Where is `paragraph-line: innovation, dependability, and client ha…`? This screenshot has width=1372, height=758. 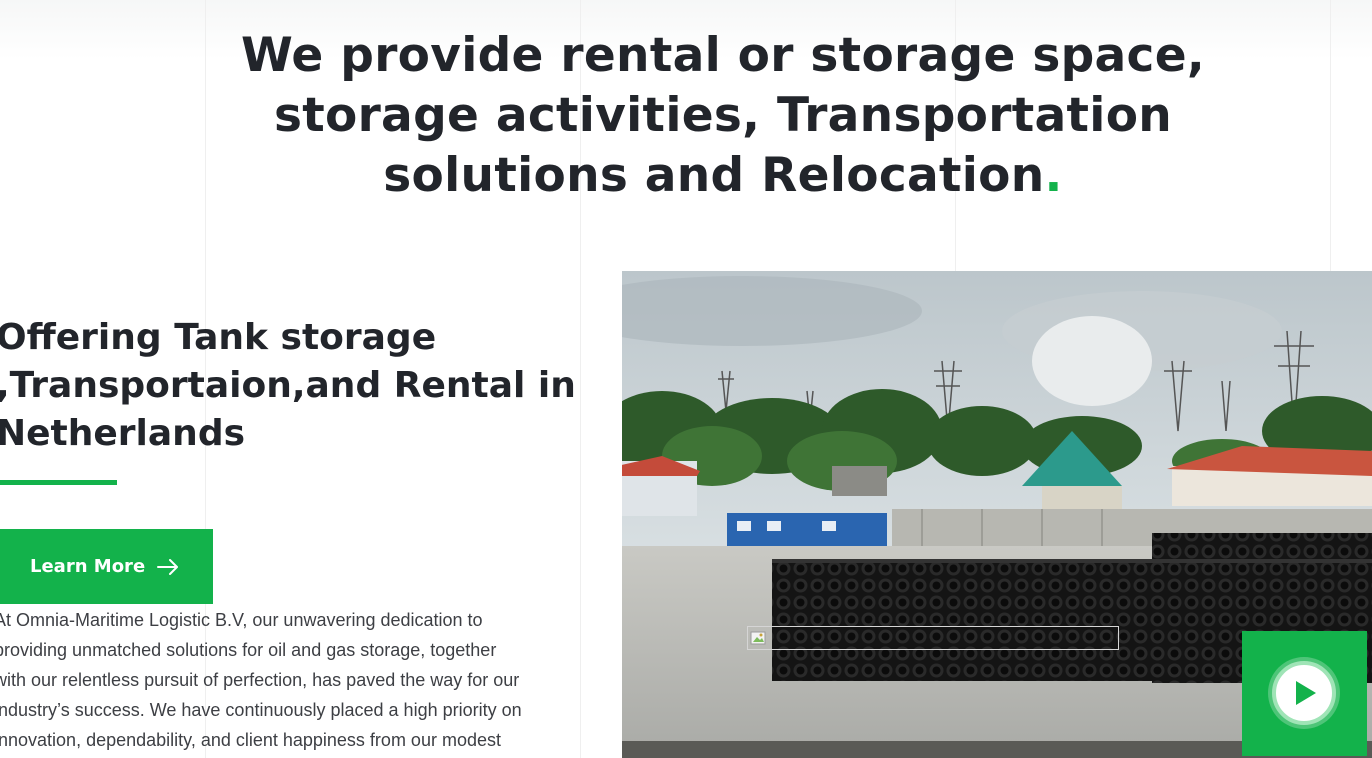 paragraph-line: innovation, dependability, and client ha… is located at coordinates (250, 740).